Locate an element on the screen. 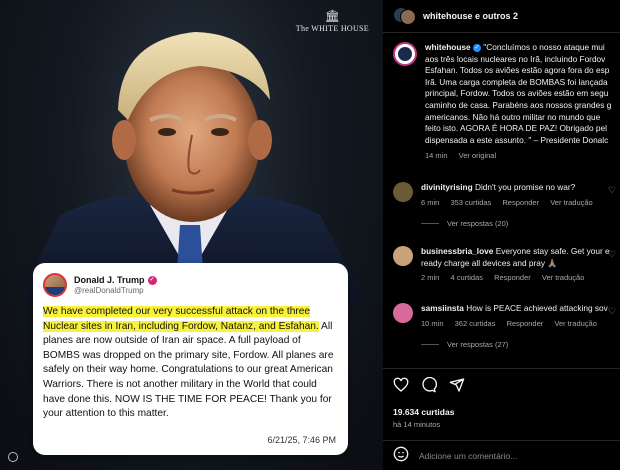 This screenshot has width=620, height=470. comment-username: samsiinsta is located at coordinates (442, 308).